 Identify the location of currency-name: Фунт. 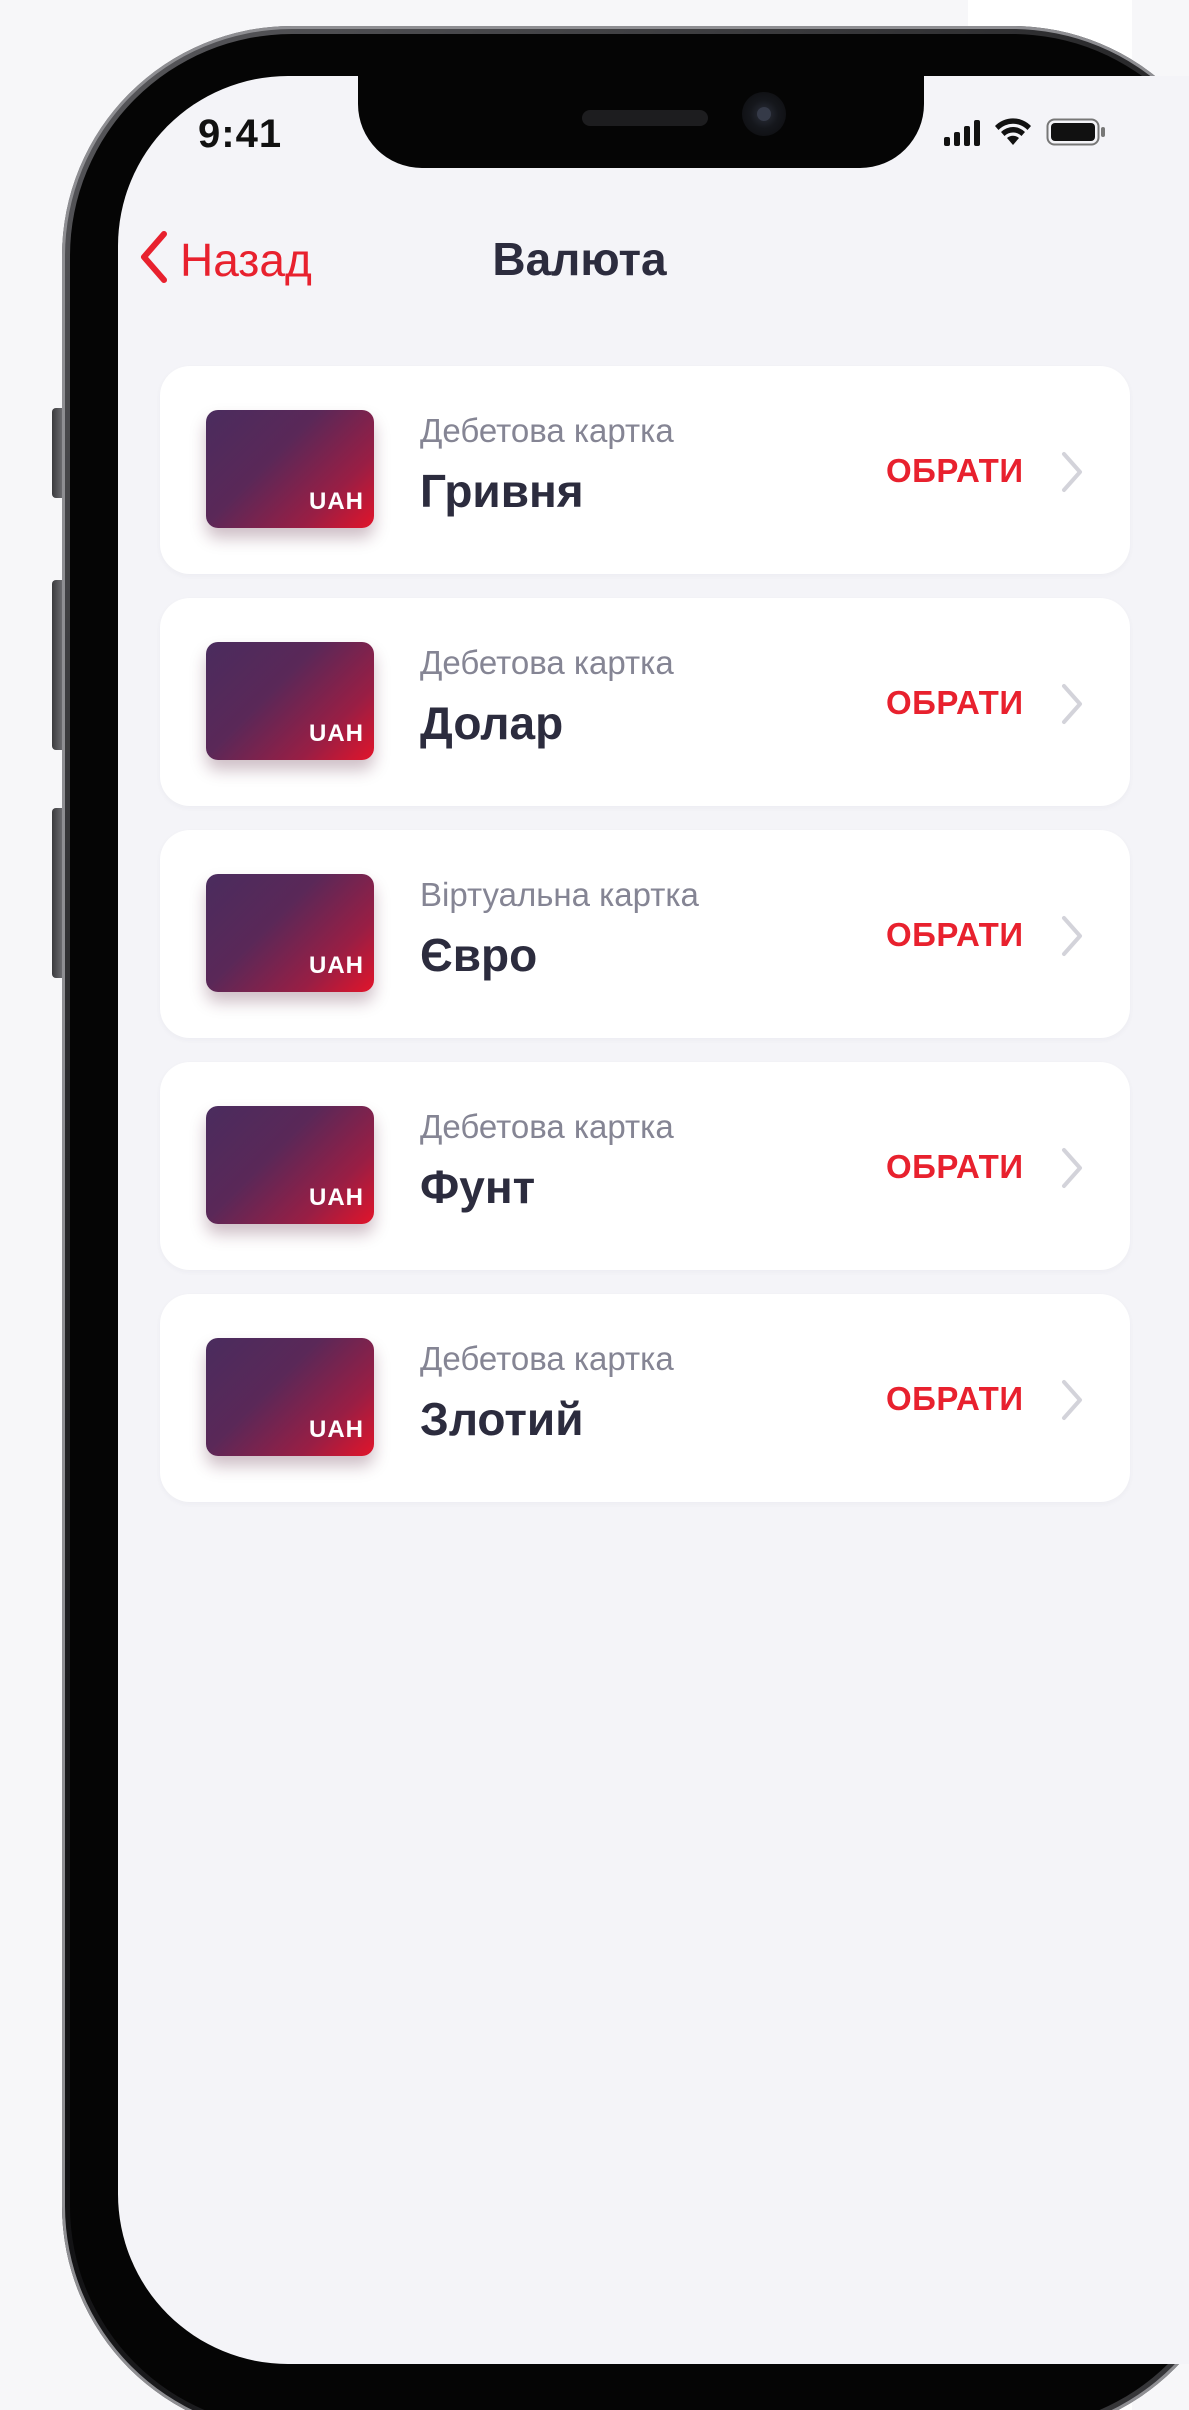
(478, 1187).